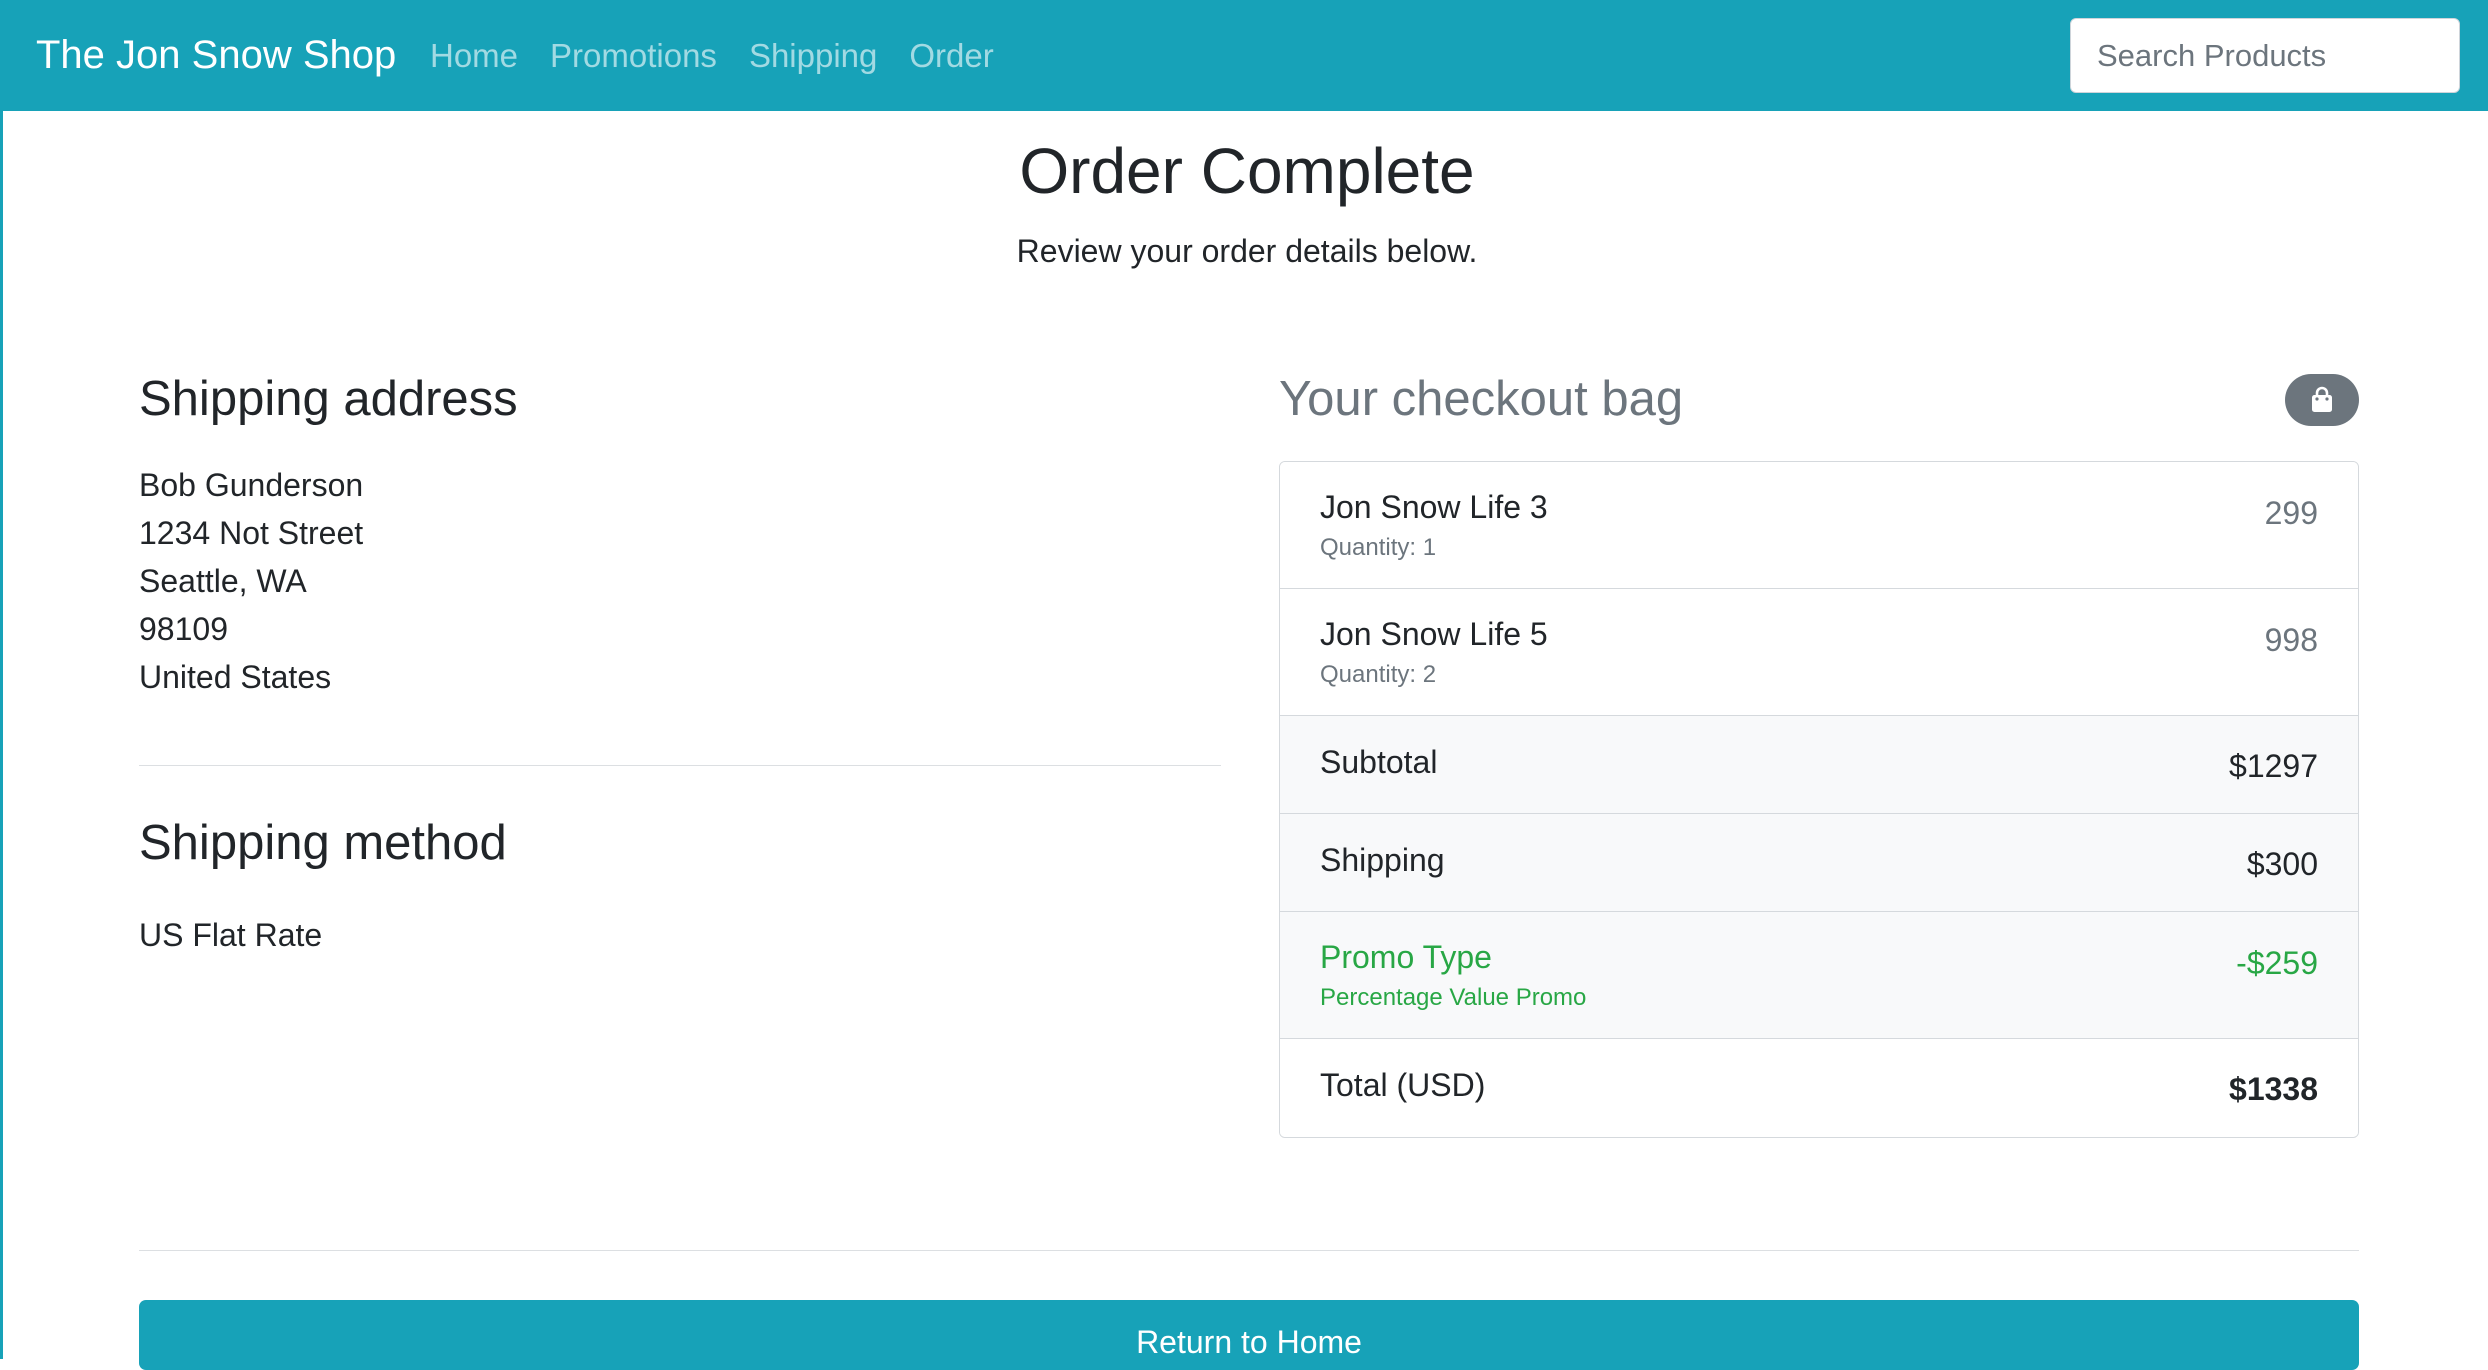 The width and height of the screenshot is (2488, 1370). Describe the element at coordinates (223, 580) in the screenshot. I see `address-city-state: Seattle, WA` at that location.